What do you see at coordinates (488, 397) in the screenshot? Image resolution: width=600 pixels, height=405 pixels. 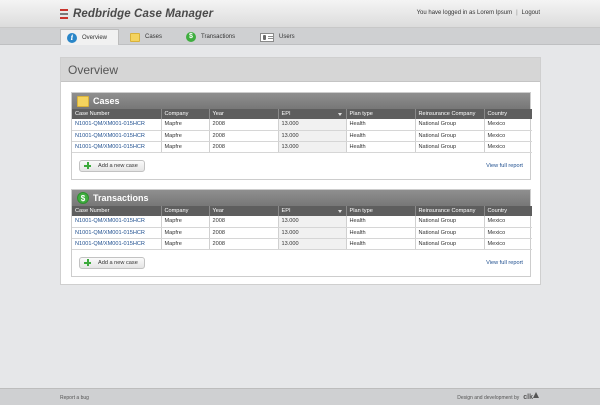 I see `credit-text: Design and development by` at bounding box center [488, 397].